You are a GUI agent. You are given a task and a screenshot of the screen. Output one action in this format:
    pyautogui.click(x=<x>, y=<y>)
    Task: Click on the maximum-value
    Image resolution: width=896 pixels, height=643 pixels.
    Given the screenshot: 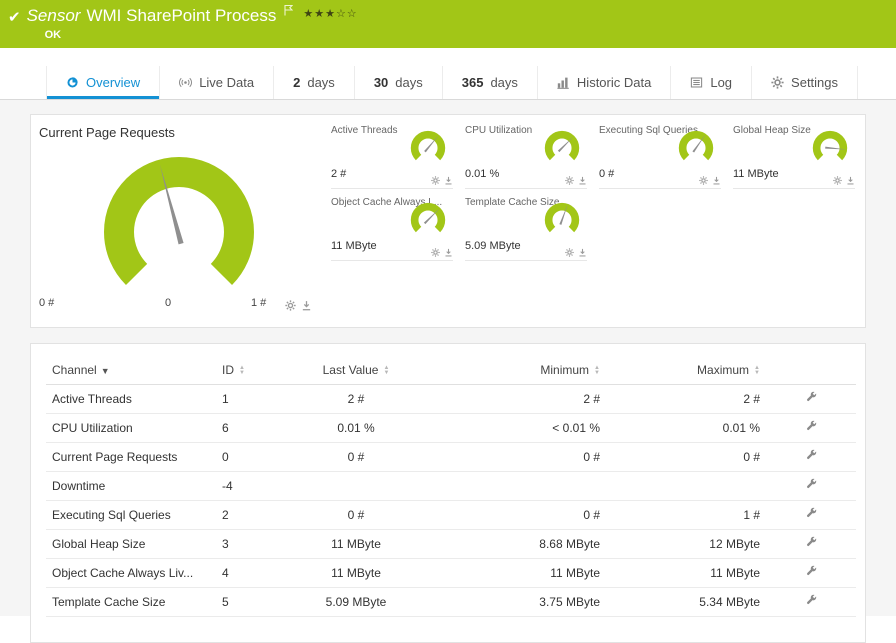 What is the action you would take?
    pyautogui.click(x=686, y=486)
    